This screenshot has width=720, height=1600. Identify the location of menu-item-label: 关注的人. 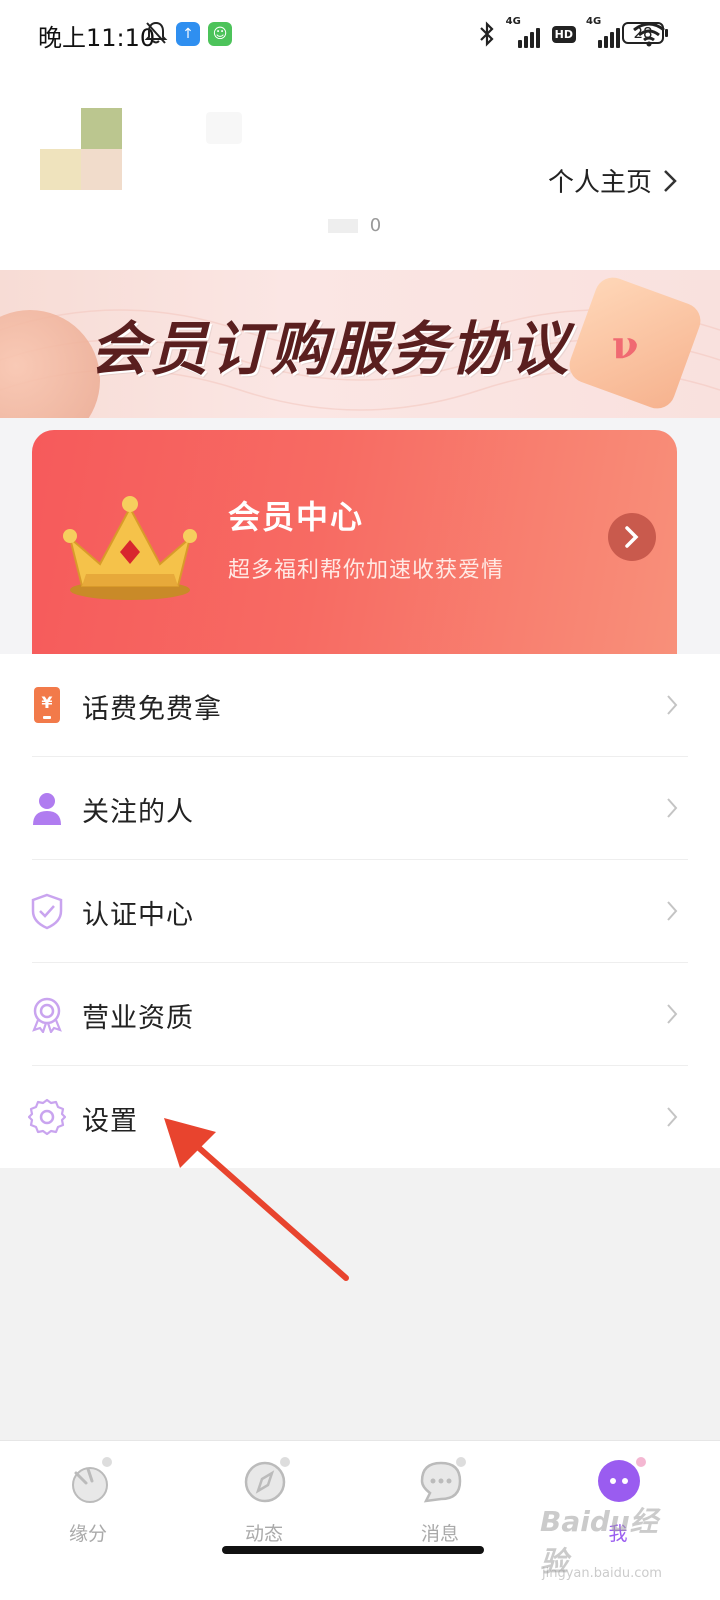
(138, 812).